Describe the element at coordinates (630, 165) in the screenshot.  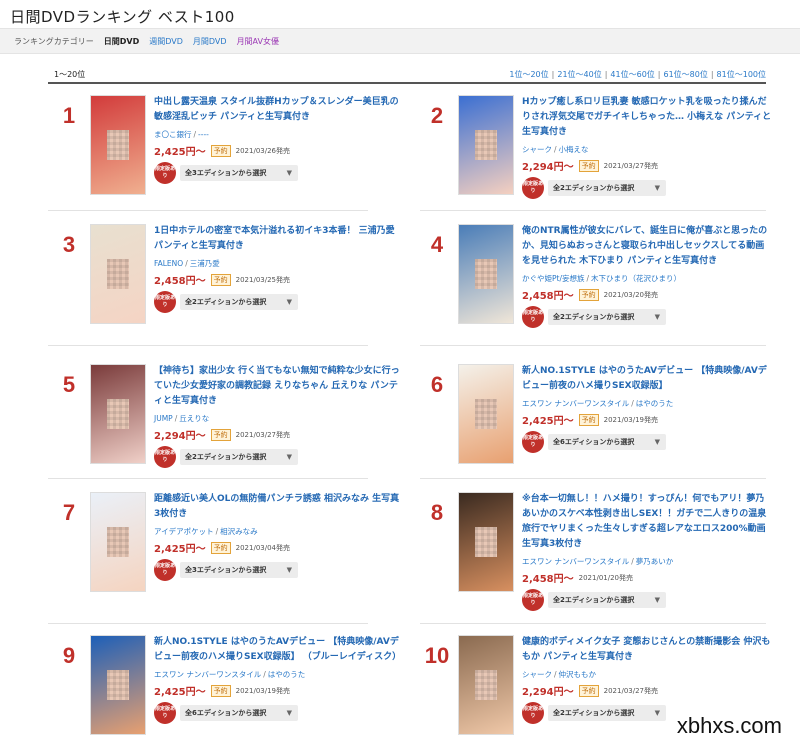
I see `release-date: 2021/03/27発売` at that location.